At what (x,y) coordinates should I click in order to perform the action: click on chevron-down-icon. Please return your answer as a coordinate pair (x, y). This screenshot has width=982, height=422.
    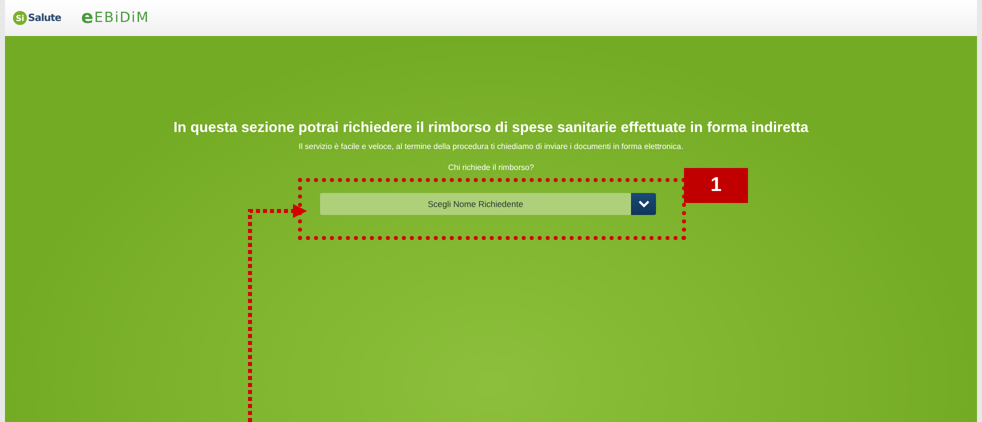
    Looking at the image, I should click on (643, 204).